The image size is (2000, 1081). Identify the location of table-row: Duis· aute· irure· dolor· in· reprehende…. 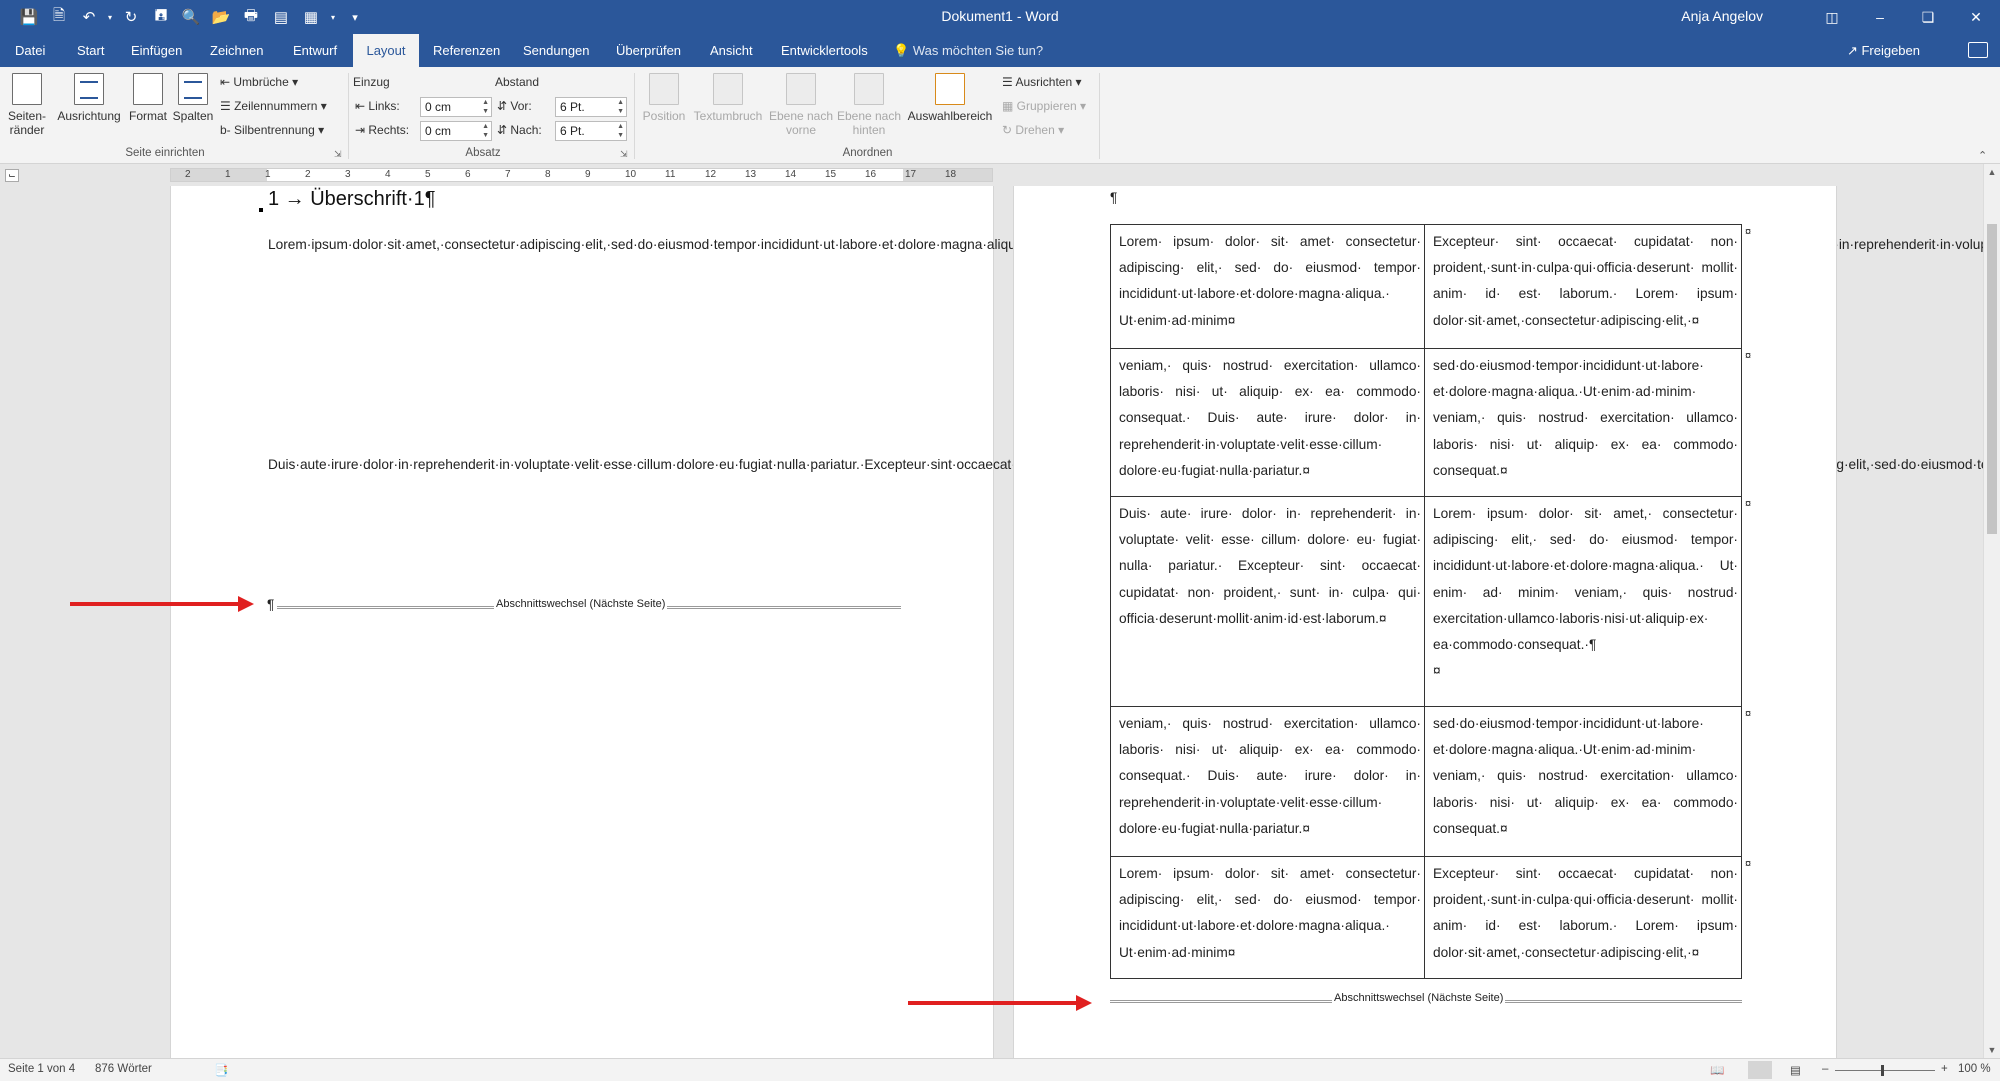
(1426, 601).